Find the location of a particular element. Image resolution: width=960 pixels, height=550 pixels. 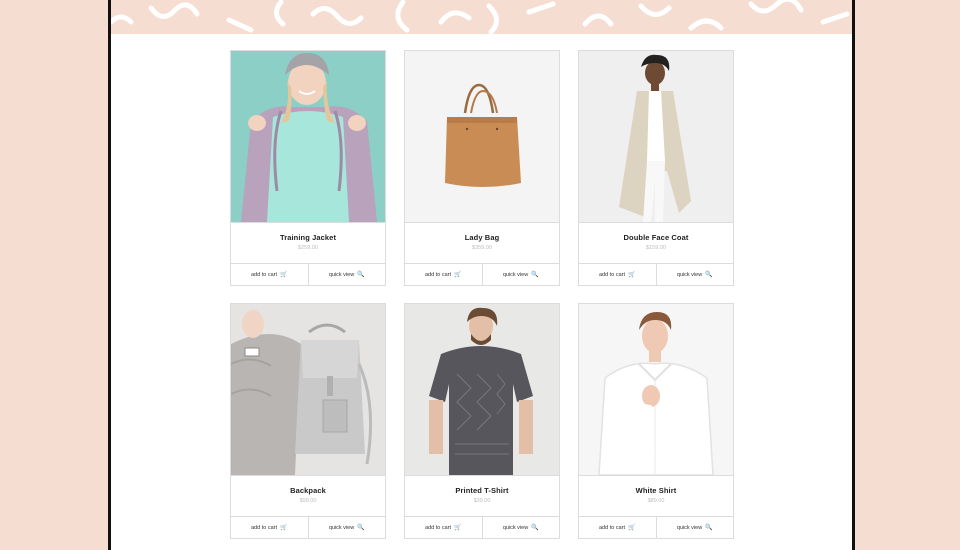

product-price: $359.00 is located at coordinates (482, 248).